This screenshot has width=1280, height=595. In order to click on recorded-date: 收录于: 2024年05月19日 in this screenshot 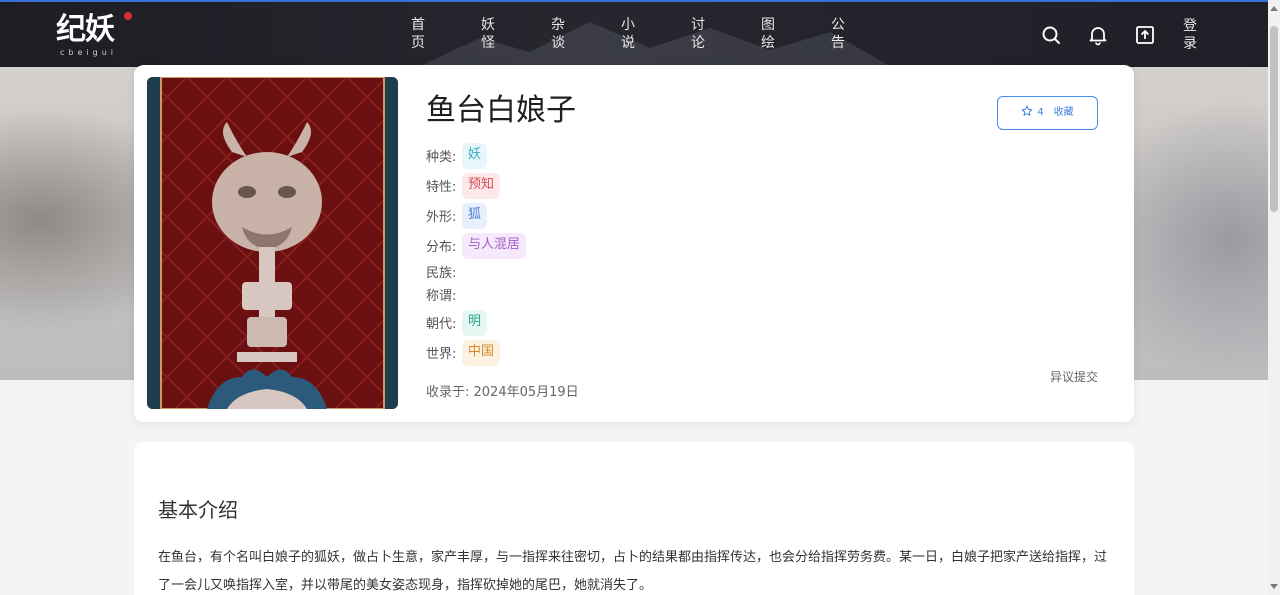, I will do `click(502, 392)`.